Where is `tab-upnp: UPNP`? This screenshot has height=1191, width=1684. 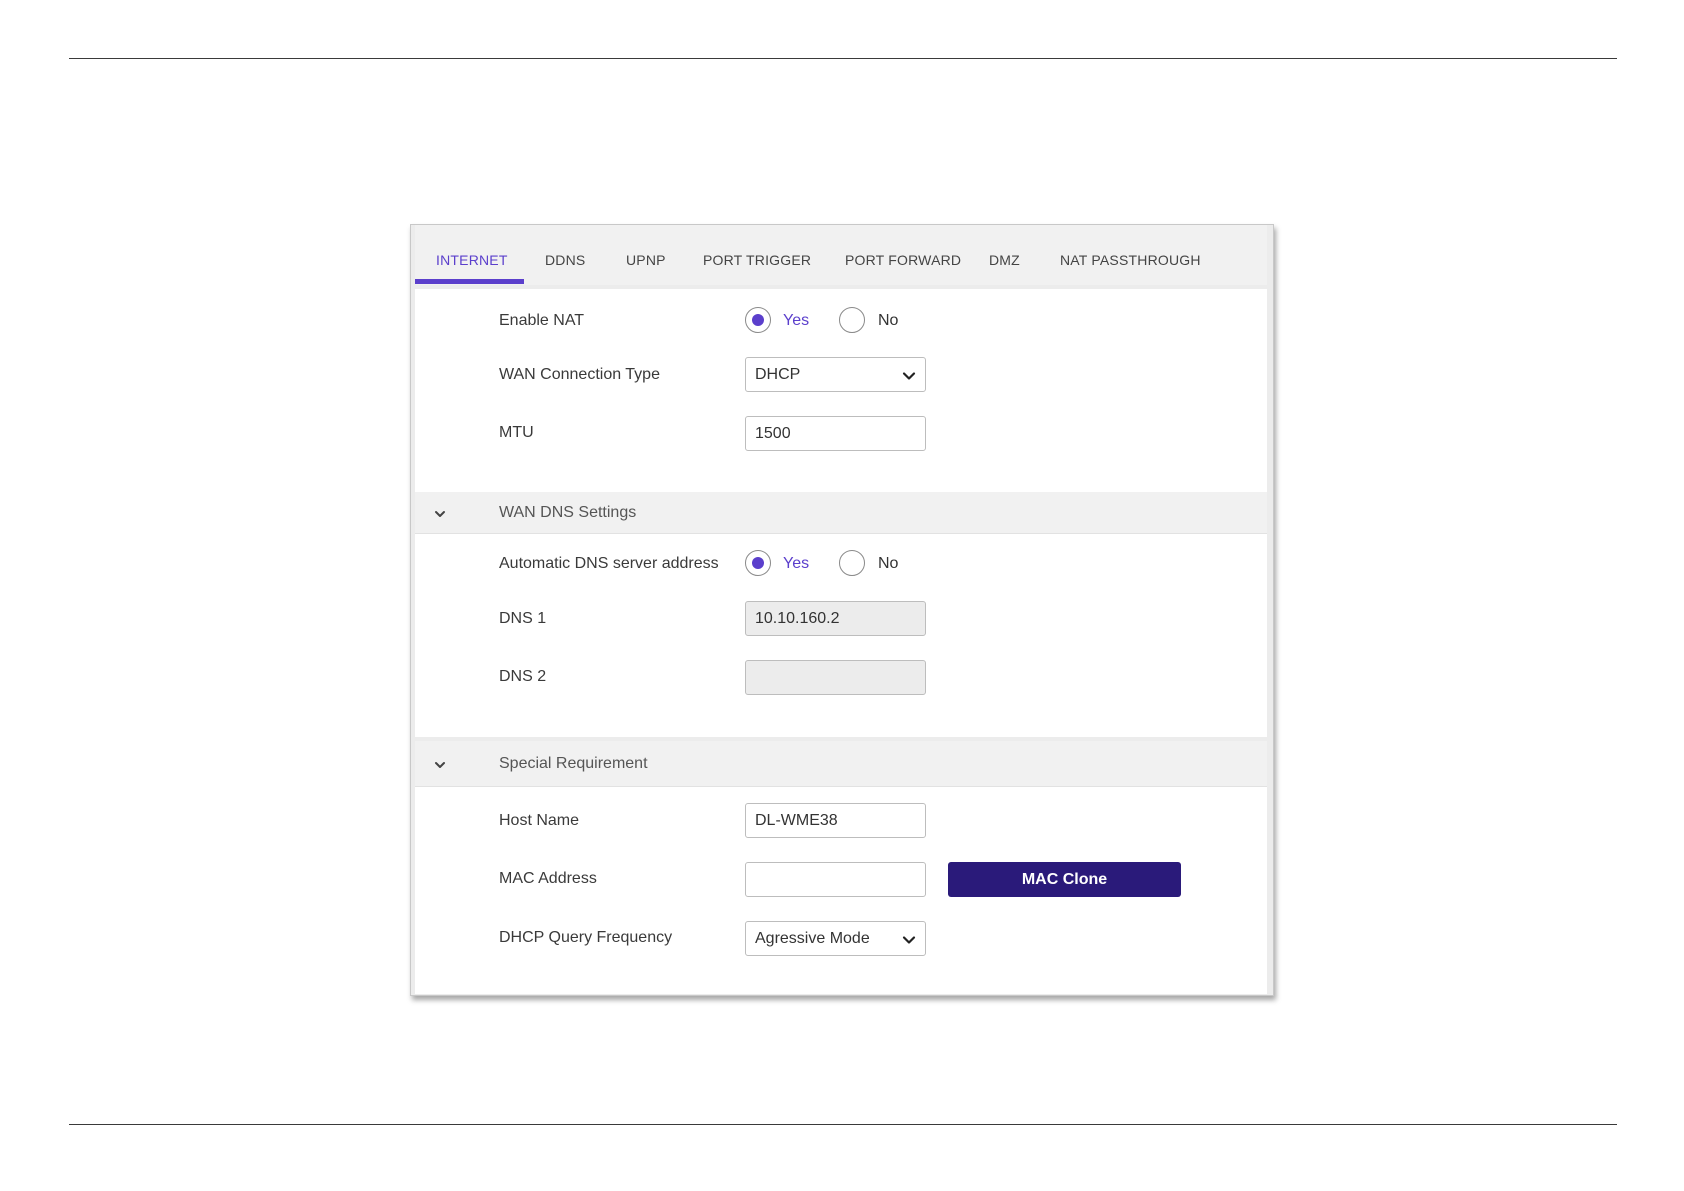 tab-upnp: UPNP is located at coordinates (646, 260).